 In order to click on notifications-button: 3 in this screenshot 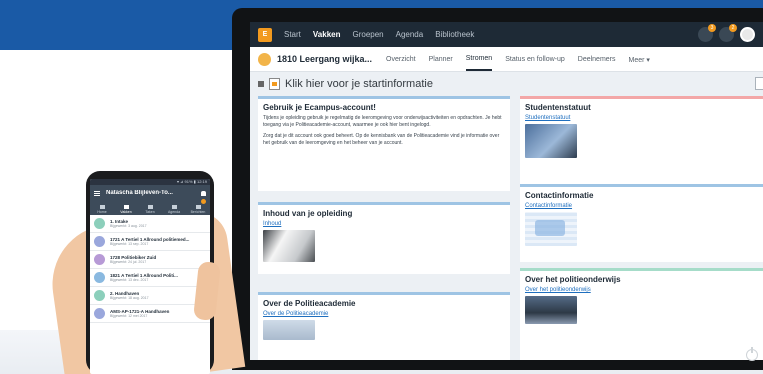, I will do `click(707, 33)`.